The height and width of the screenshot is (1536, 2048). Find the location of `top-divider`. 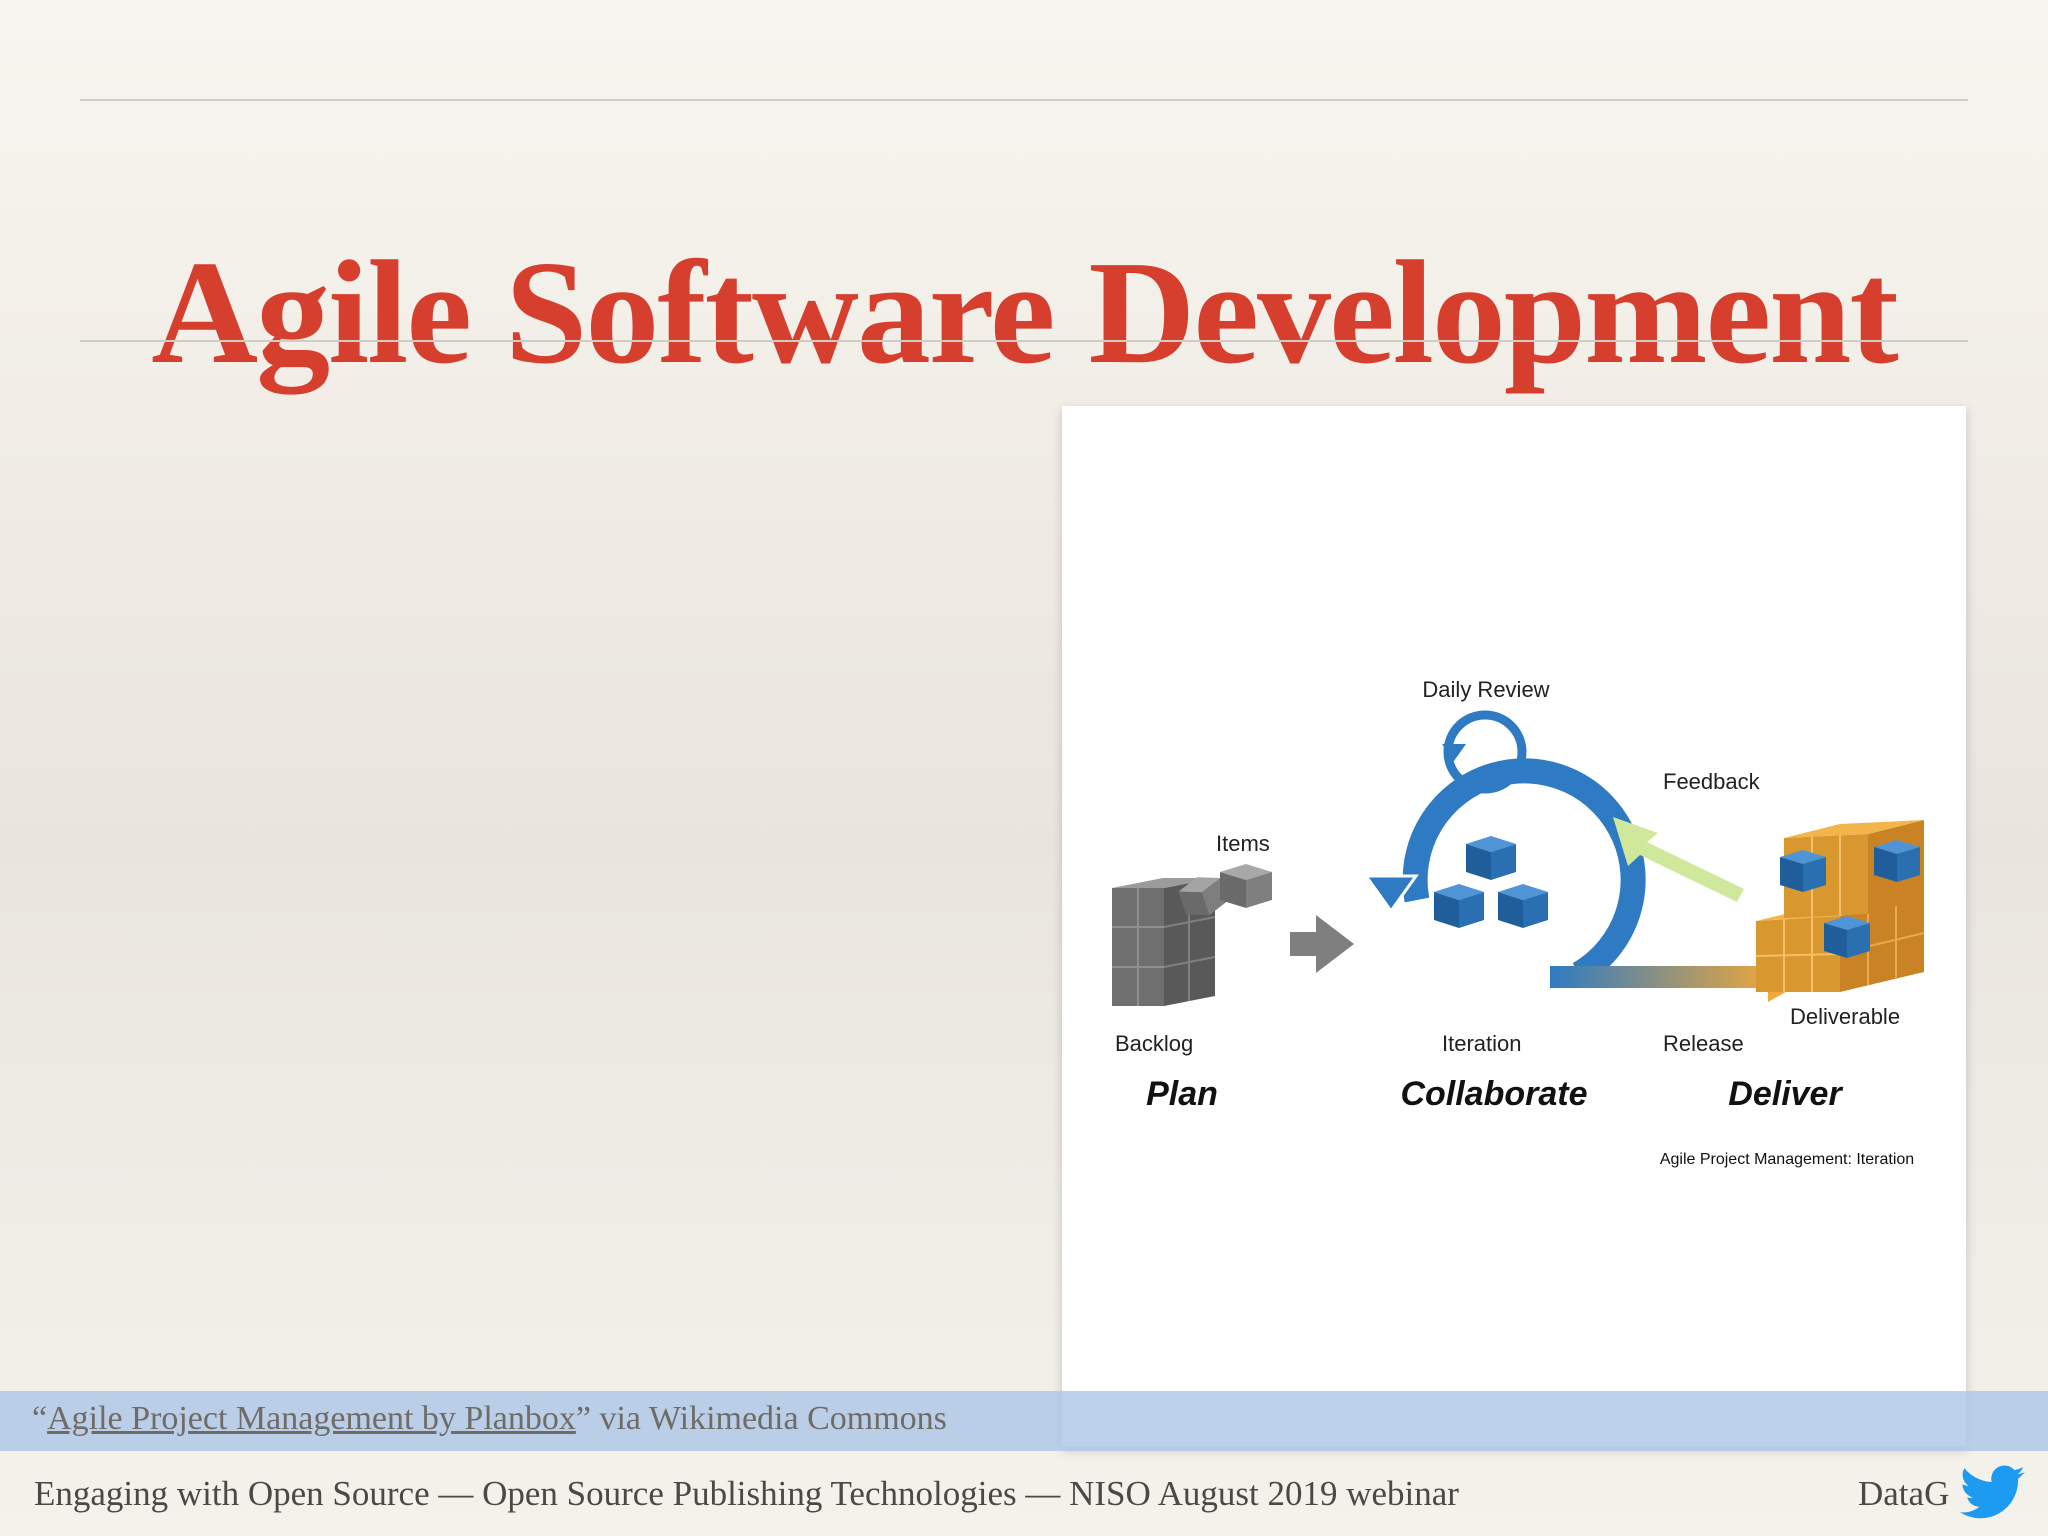

top-divider is located at coordinates (1024, 100).